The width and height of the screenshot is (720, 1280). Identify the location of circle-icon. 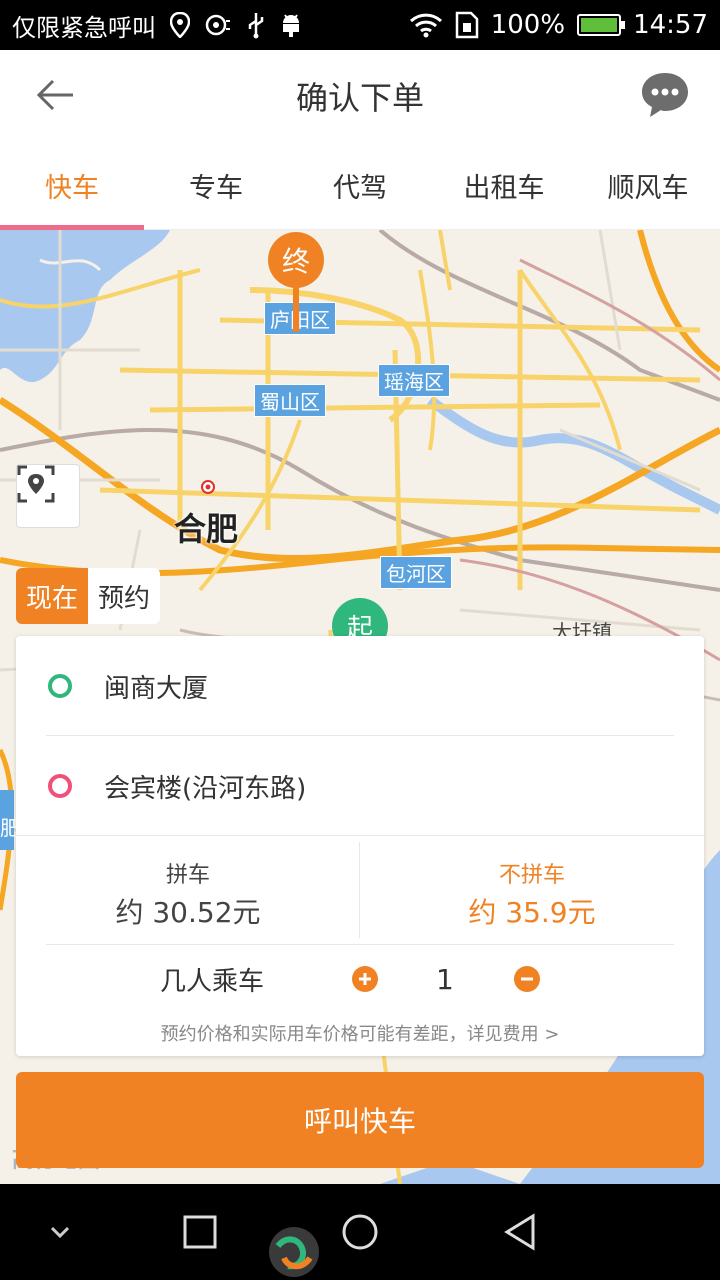
(360, 1232).